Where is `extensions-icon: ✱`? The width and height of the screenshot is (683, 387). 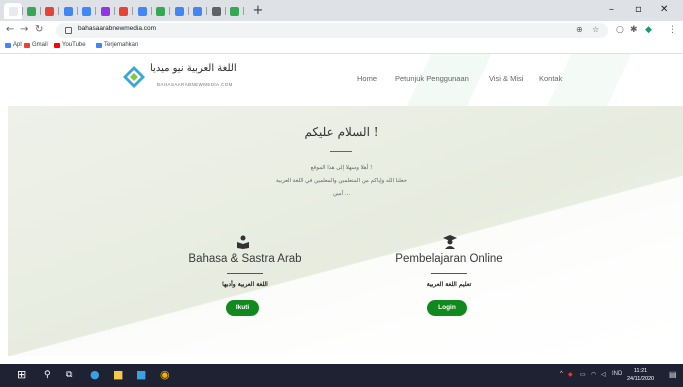
extensions-icon: ✱ is located at coordinates (634, 30).